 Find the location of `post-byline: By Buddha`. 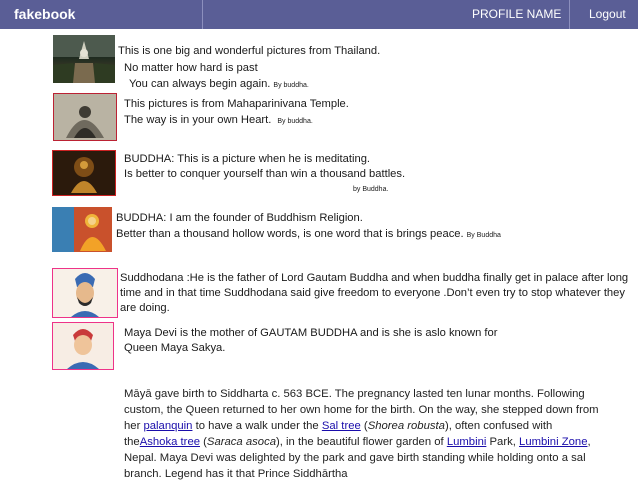

post-byline: By Buddha is located at coordinates (483, 235).